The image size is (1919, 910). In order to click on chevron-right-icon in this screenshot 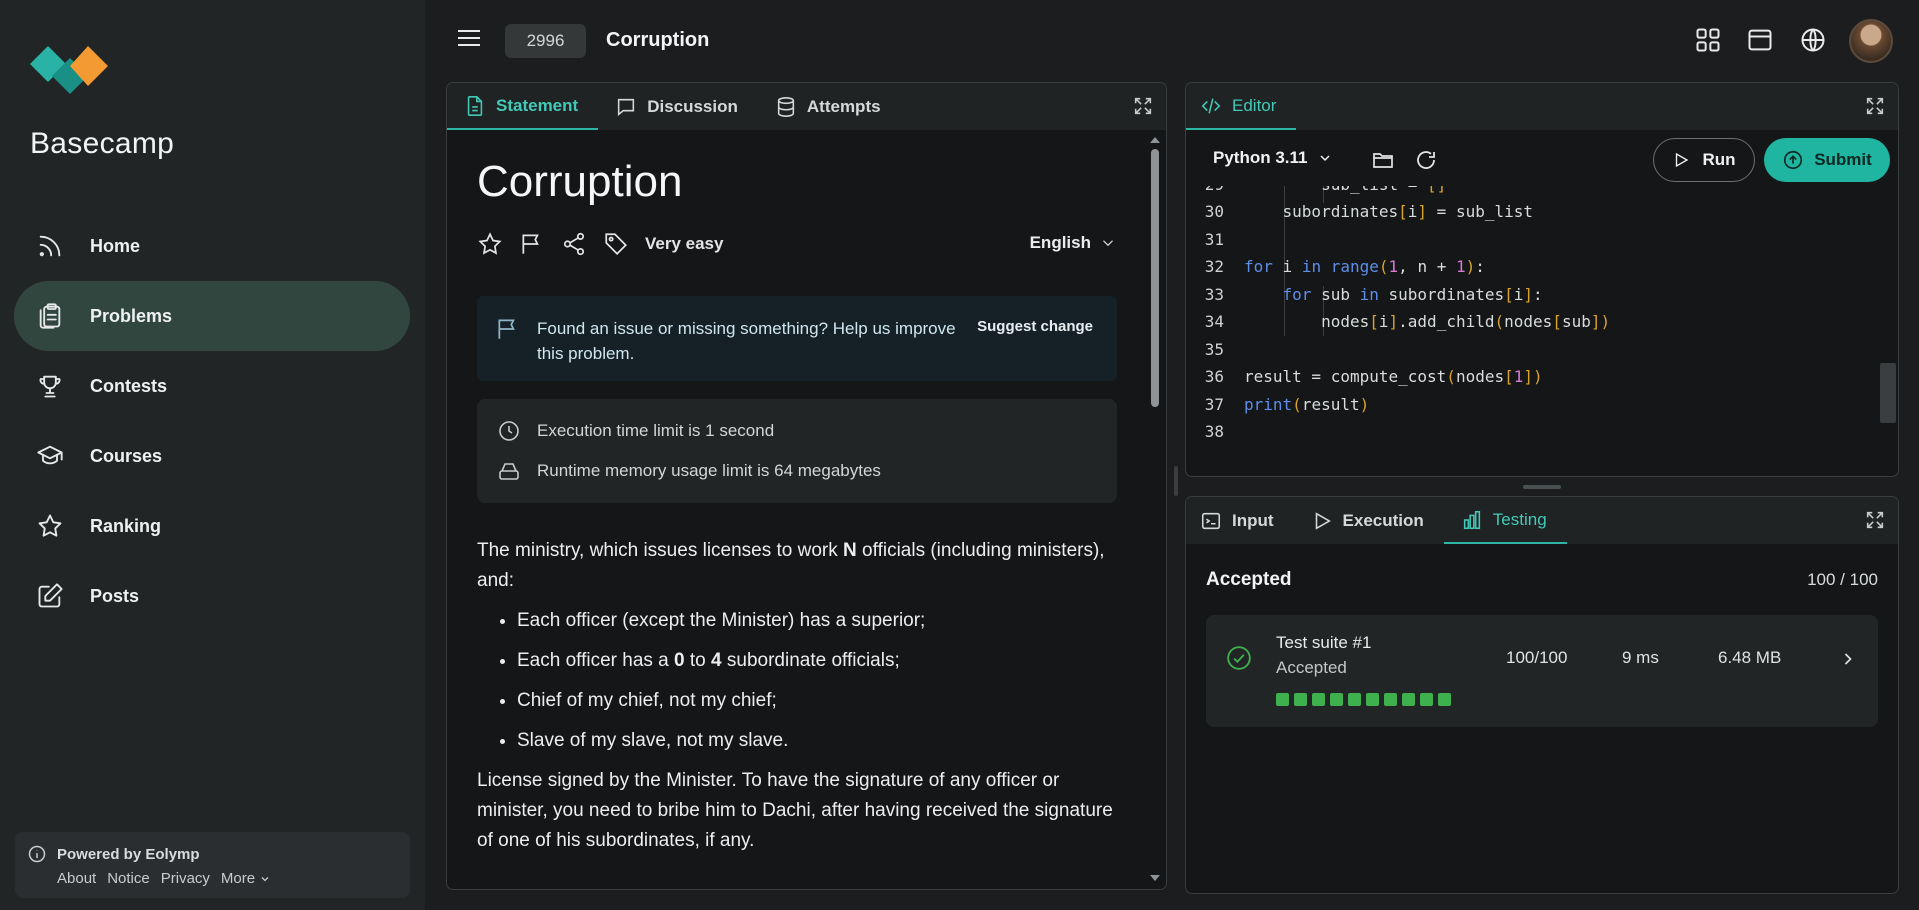, I will do `click(1848, 659)`.